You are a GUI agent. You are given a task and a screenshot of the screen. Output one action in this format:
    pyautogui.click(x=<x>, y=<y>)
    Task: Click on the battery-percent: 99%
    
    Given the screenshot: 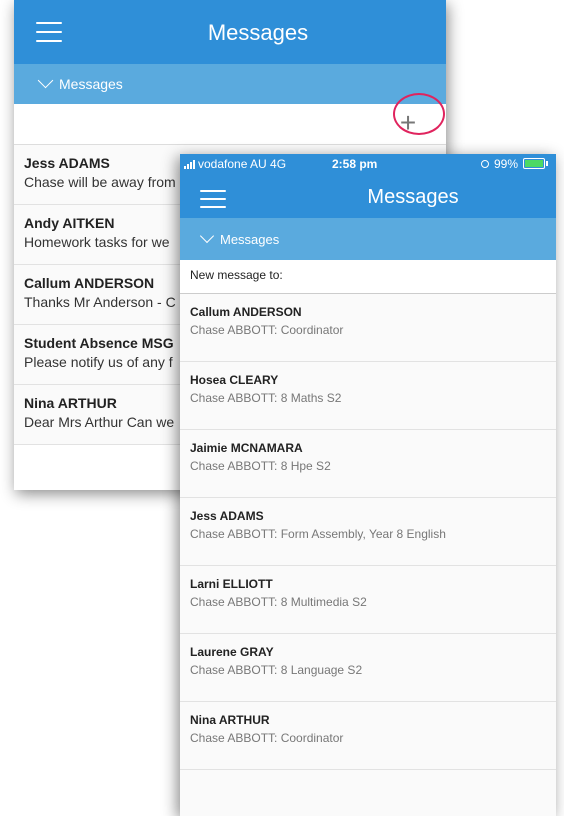 What is the action you would take?
    pyautogui.click(x=506, y=164)
    